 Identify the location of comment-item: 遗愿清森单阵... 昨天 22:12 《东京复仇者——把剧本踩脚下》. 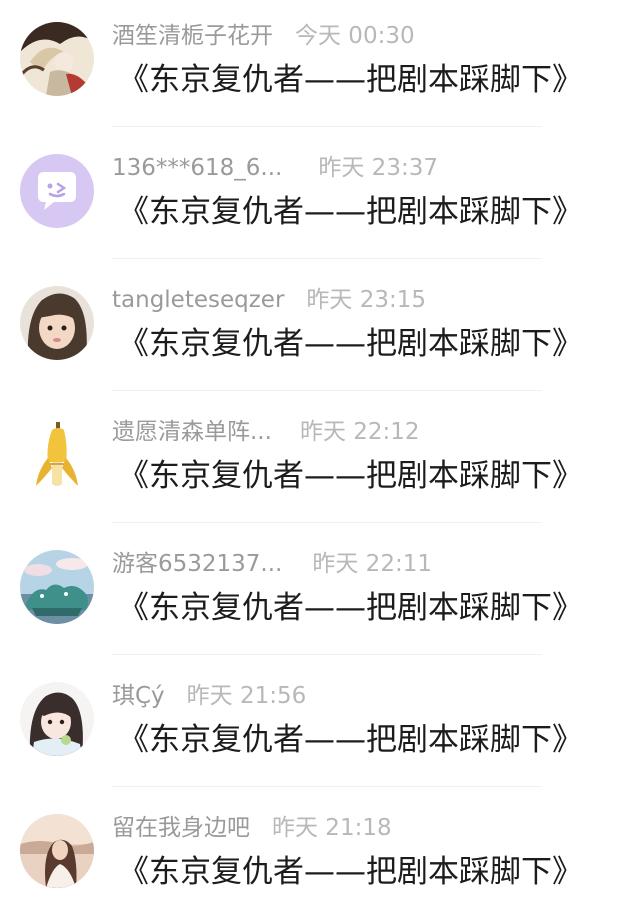
(320, 462).